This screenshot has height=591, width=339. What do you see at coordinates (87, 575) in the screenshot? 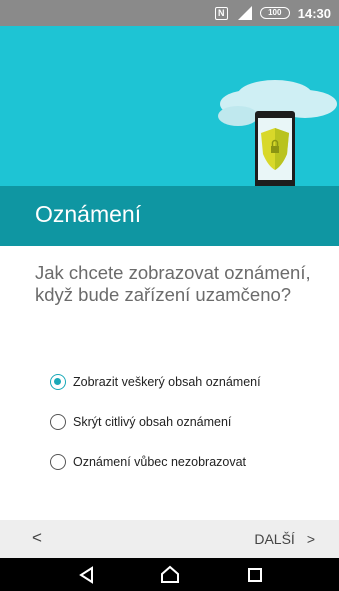
I see `back-nav-icon` at bounding box center [87, 575].